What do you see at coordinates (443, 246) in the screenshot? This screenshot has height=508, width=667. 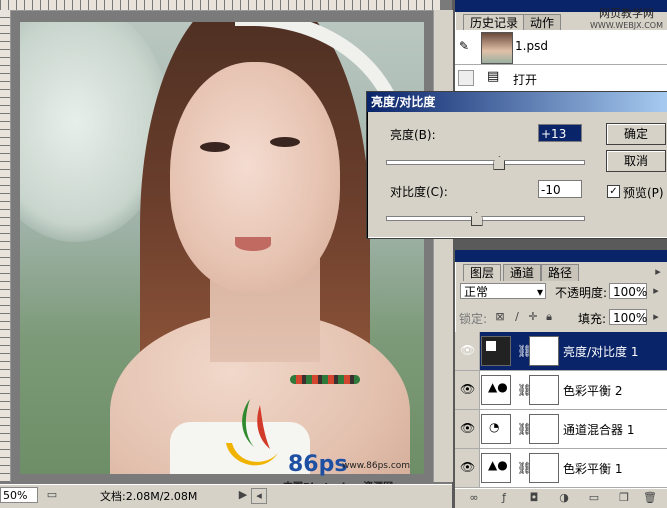 I see `vertical-scrollbar` at bounding box center [443, 246].